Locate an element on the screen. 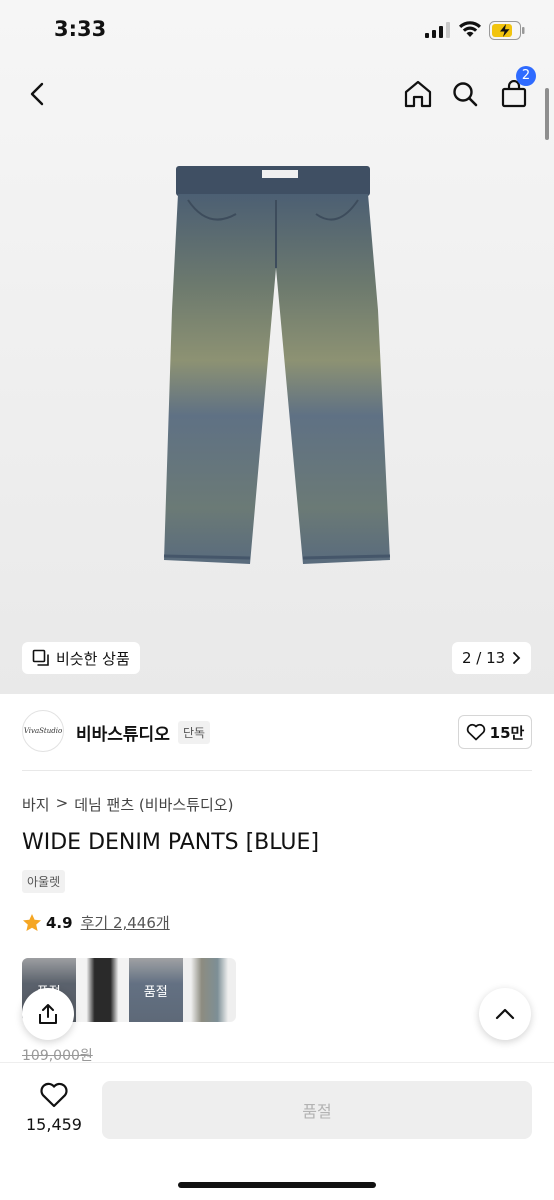  store-logo-text: VivaStudio is located at coordinates (43, 731).